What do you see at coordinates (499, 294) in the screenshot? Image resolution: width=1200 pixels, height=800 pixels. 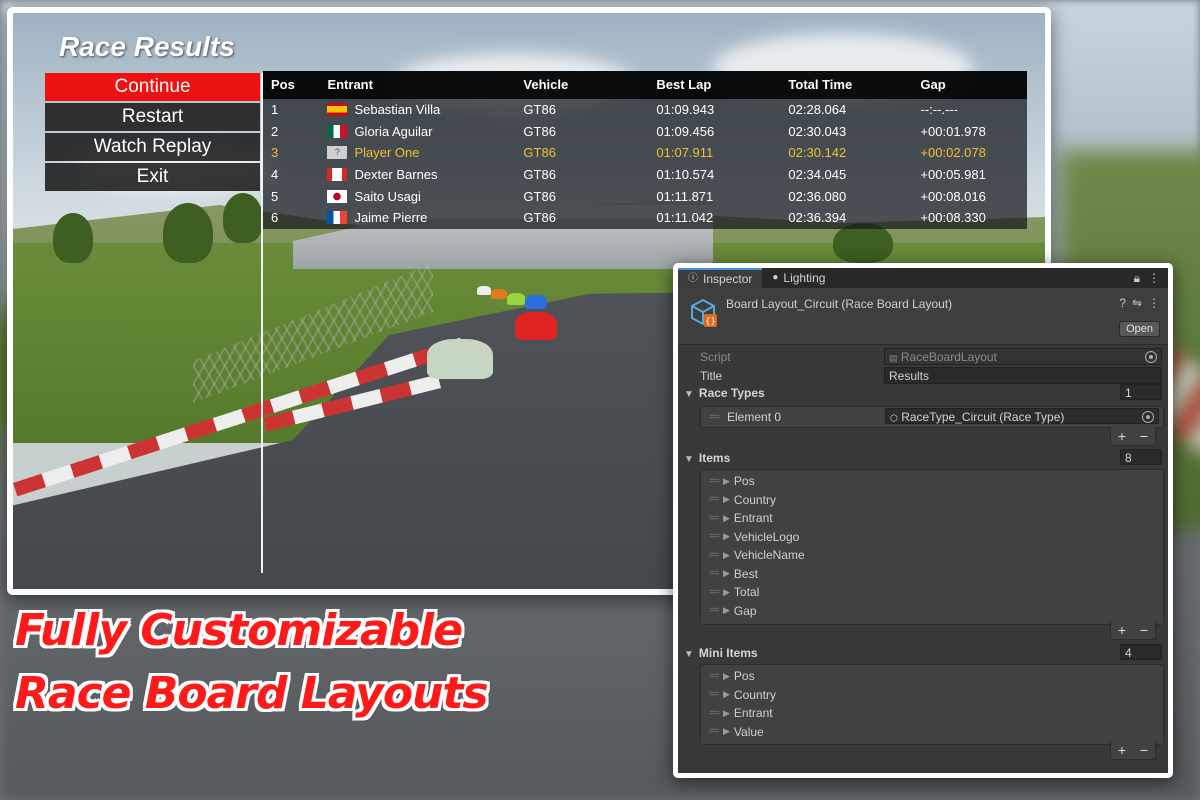 I see `car-orange` at bounding box center [499, 294].